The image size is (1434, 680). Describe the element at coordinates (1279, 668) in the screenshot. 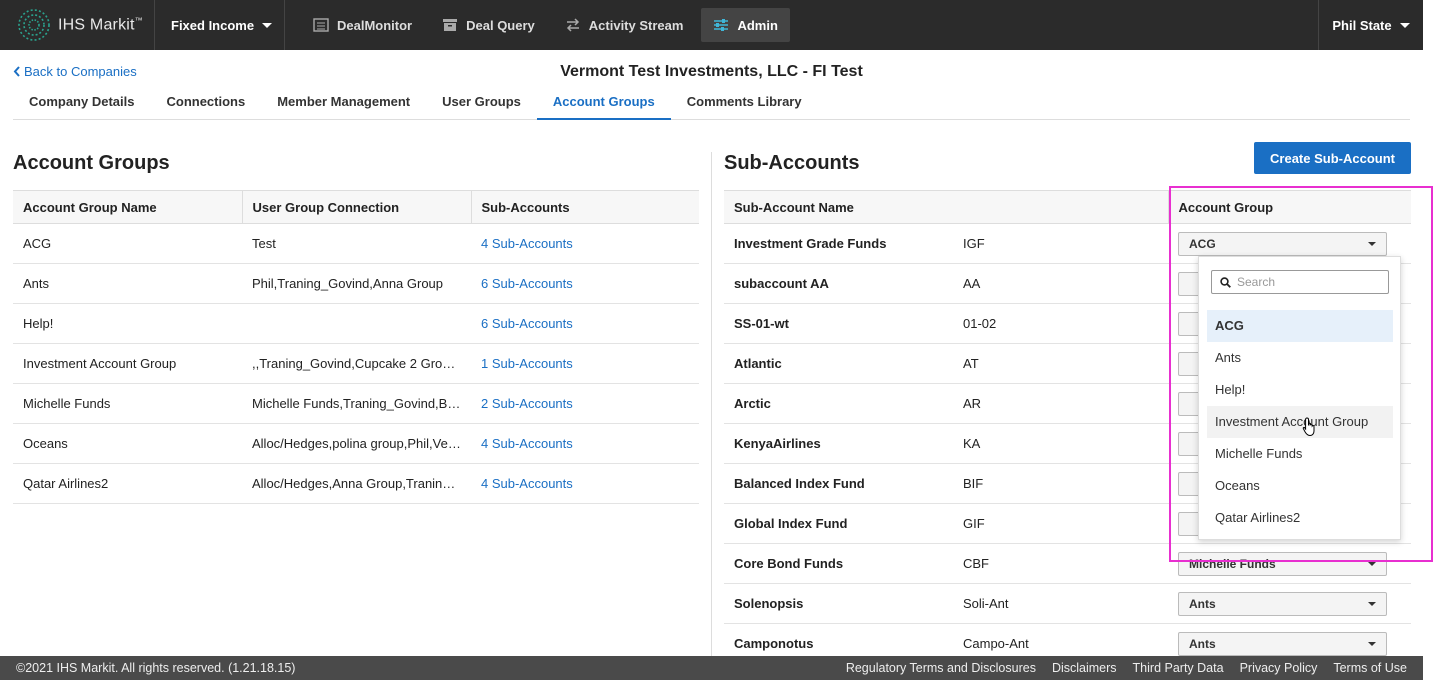

I see `footer-link-privacy: Privacy Policy` at that location.